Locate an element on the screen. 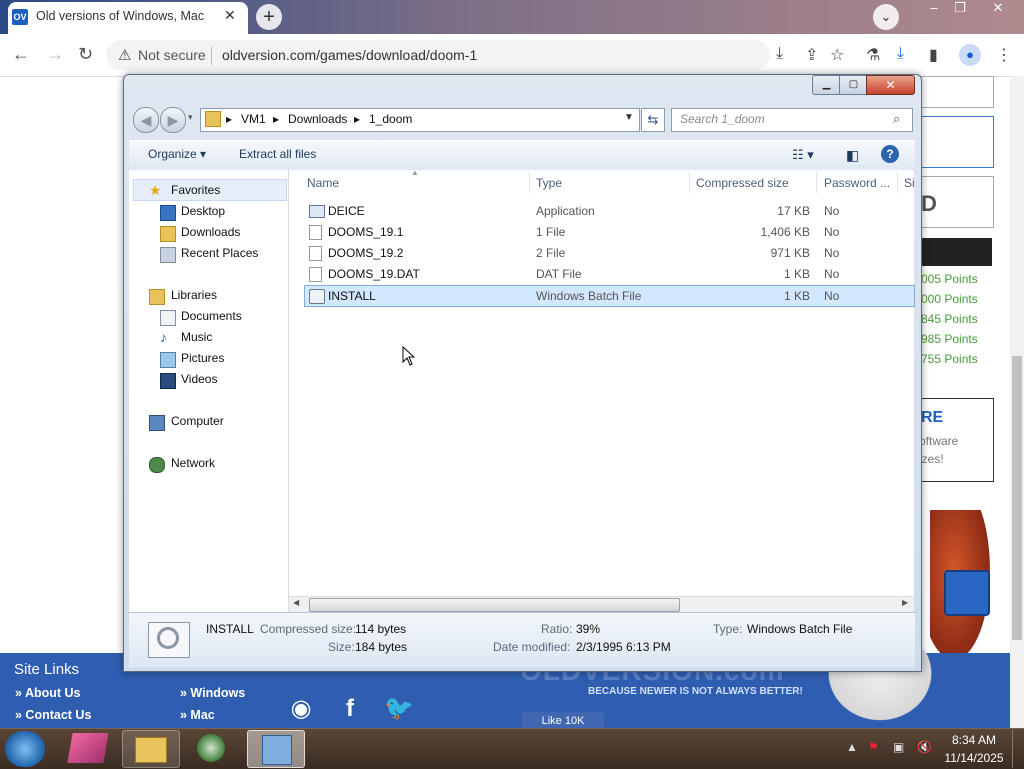 This screenshot has height=769, width=1024. page-side-button is located at coordinates (956, 142).